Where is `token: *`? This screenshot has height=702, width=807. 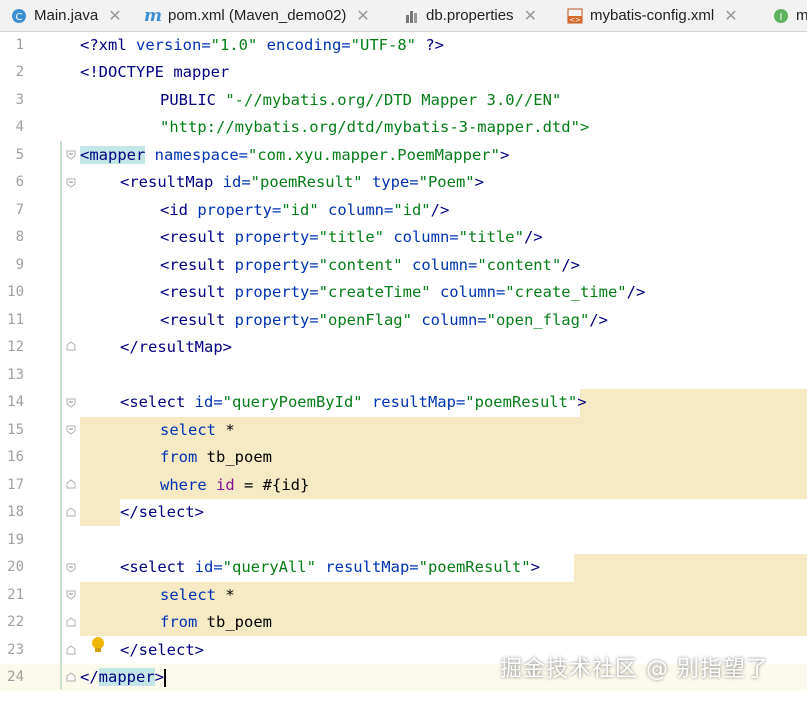
token: * is located at coordinates (230, 595).